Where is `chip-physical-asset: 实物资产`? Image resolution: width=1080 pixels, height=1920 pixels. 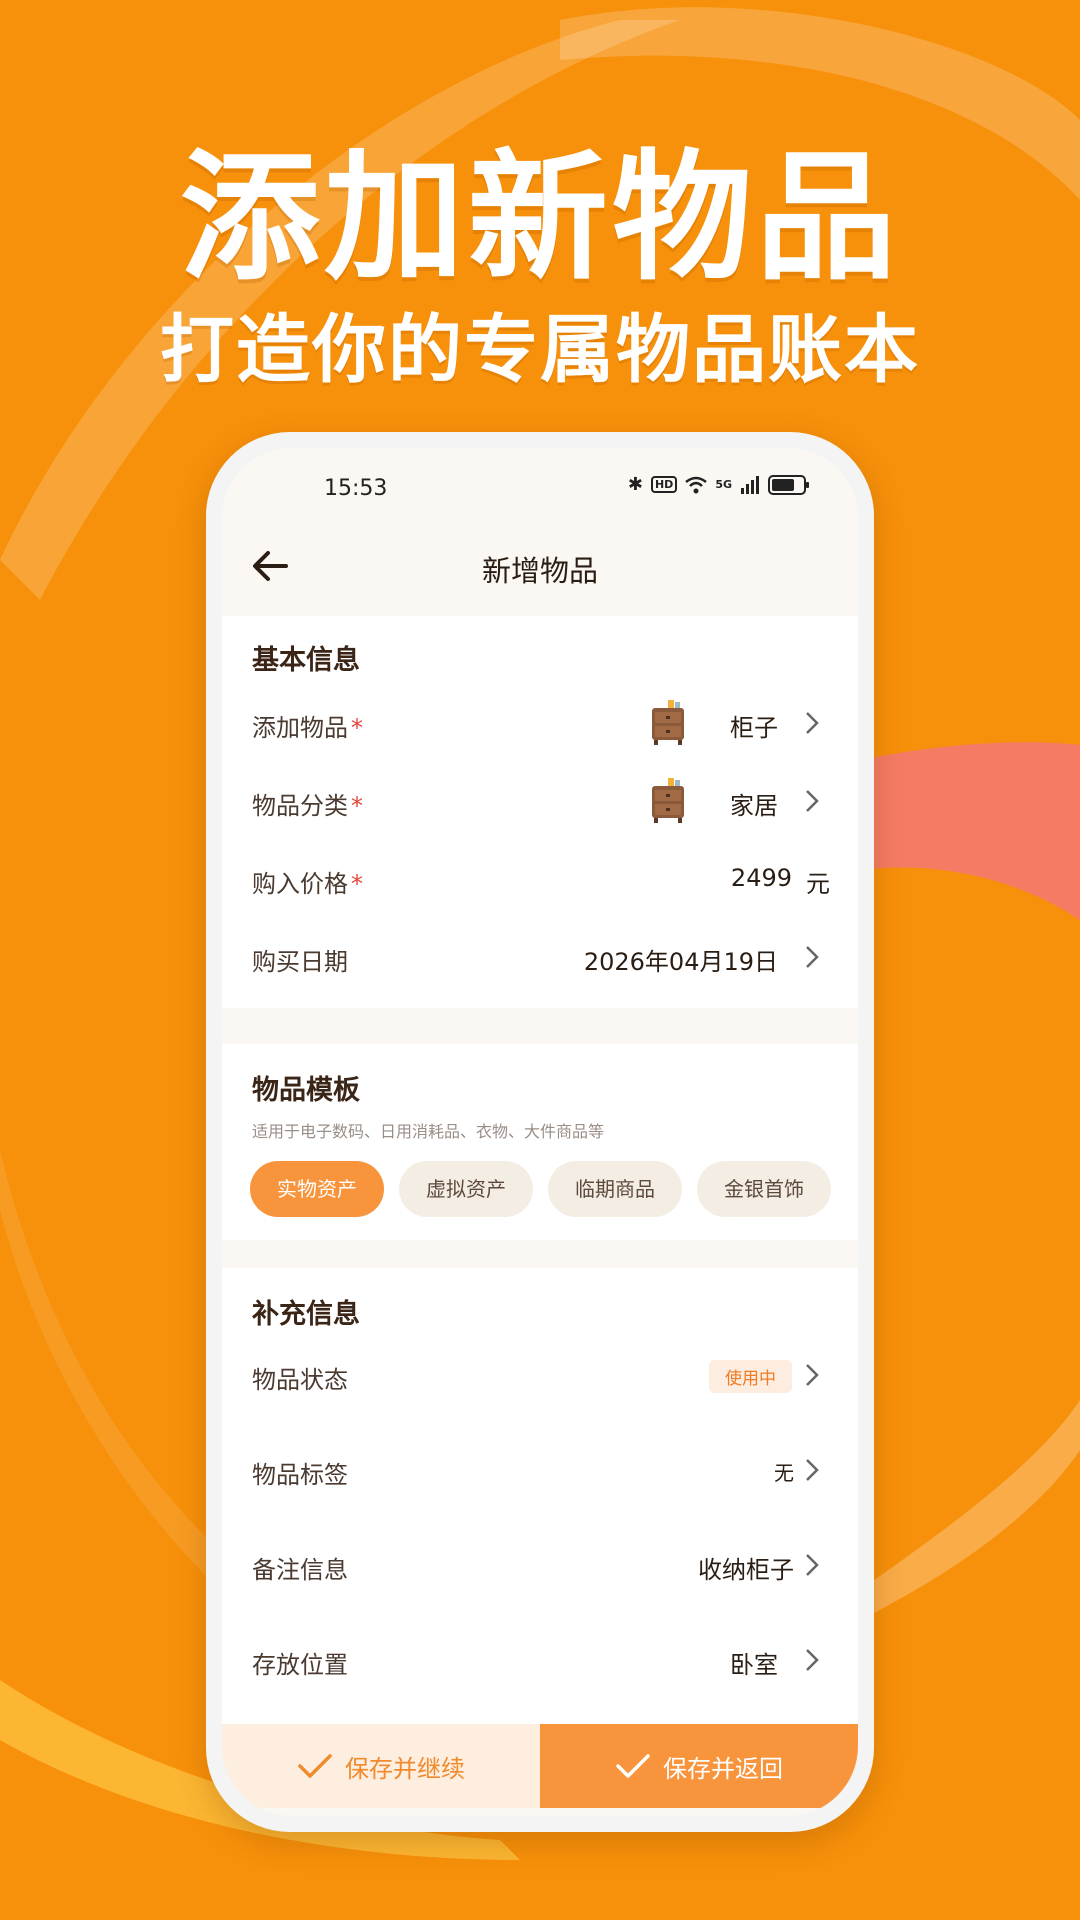 chip-physical-asset: 实物资产 is located at coordinates (317, 1189).